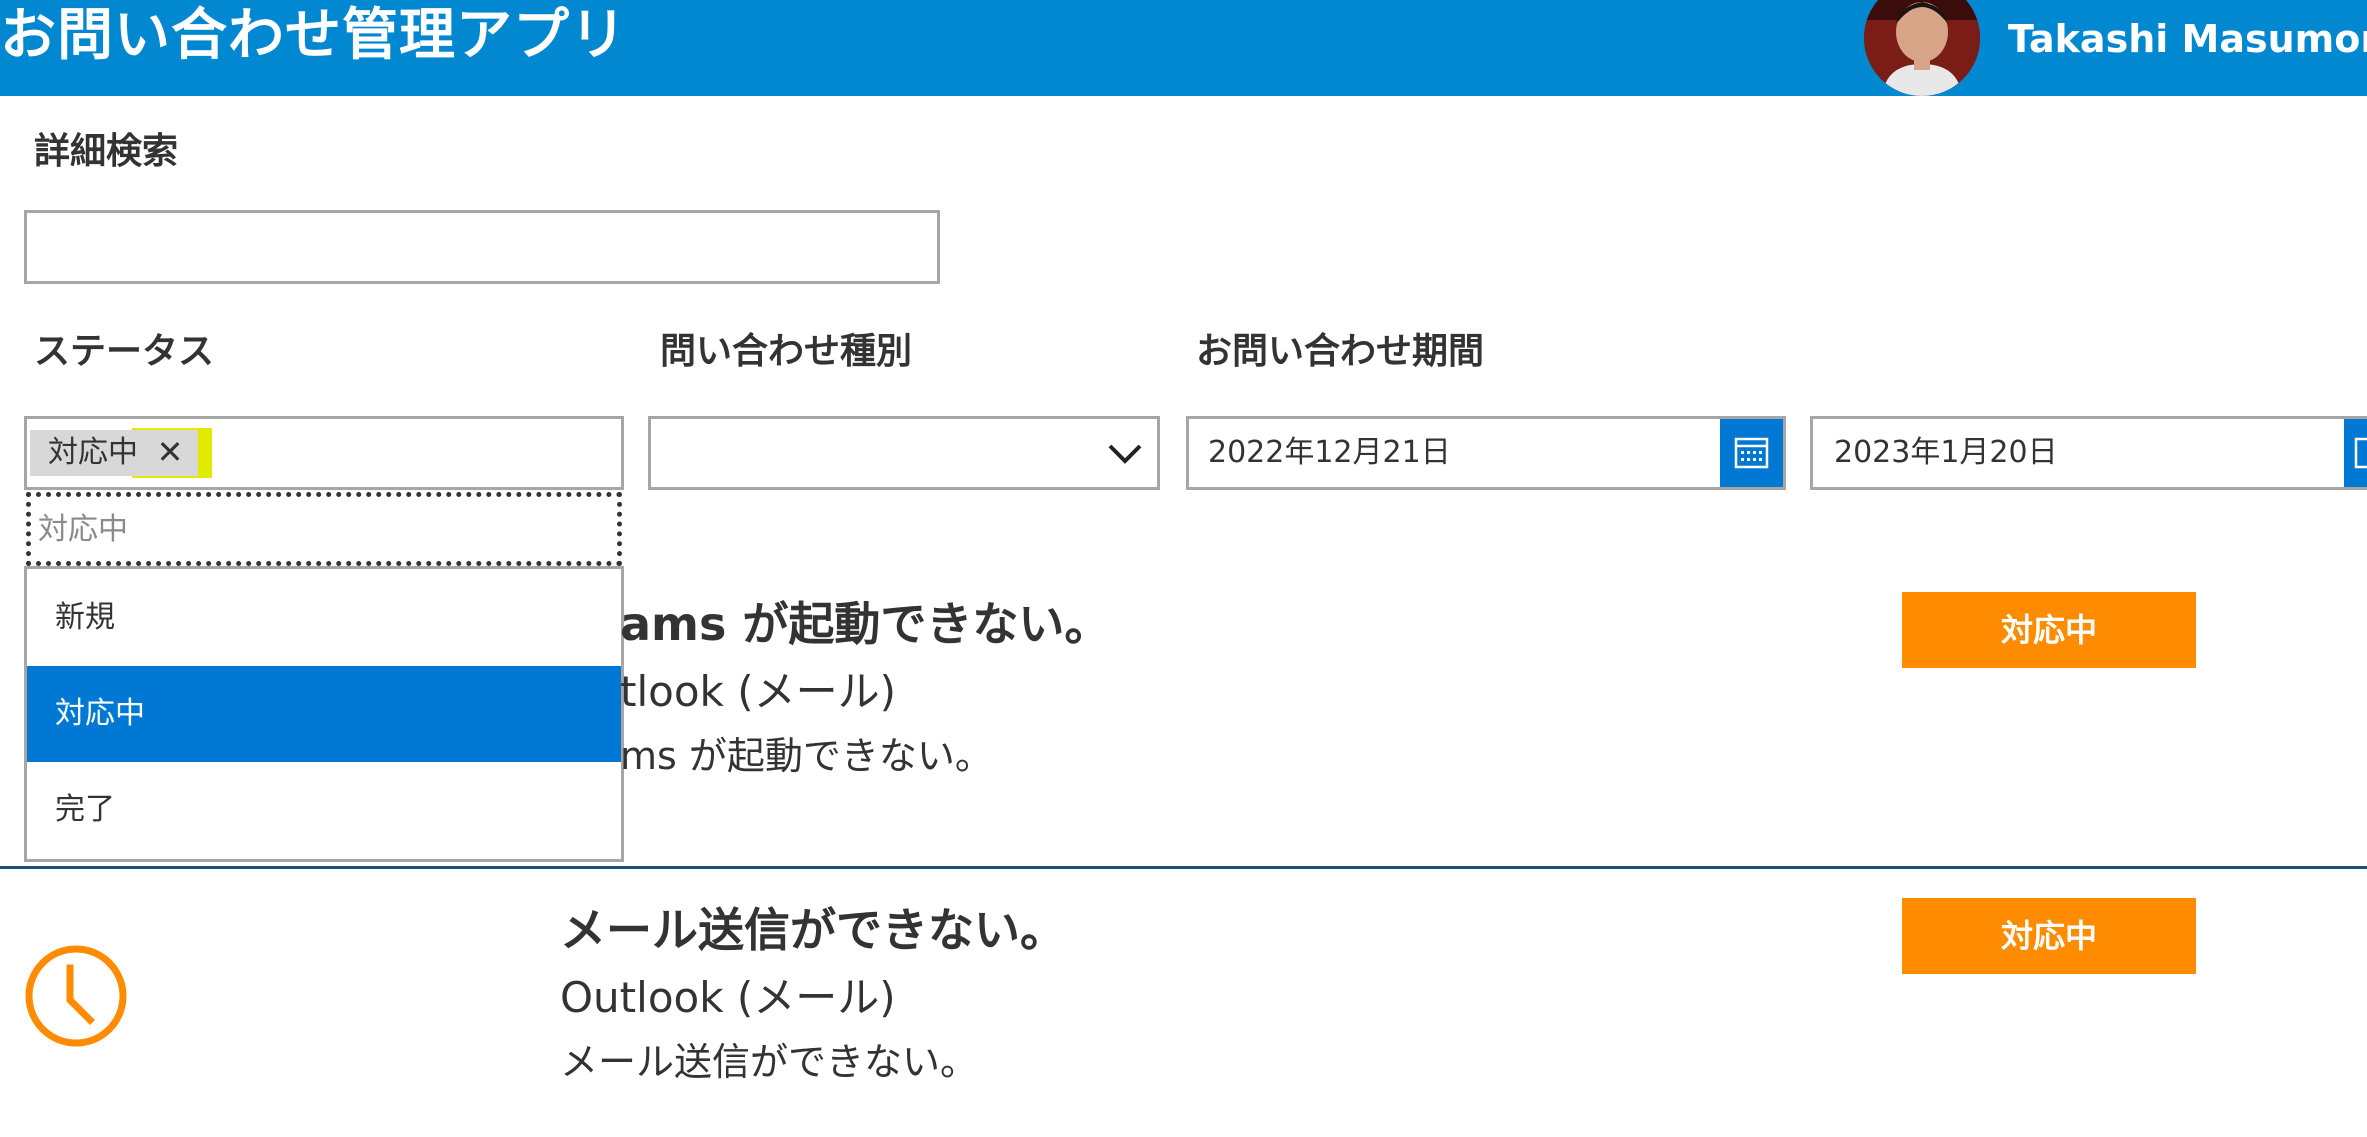  Describe the element at coordinates (313, 35) in the screenshot. I see `app-title: お問い合わせ管理アプリ` at that location.